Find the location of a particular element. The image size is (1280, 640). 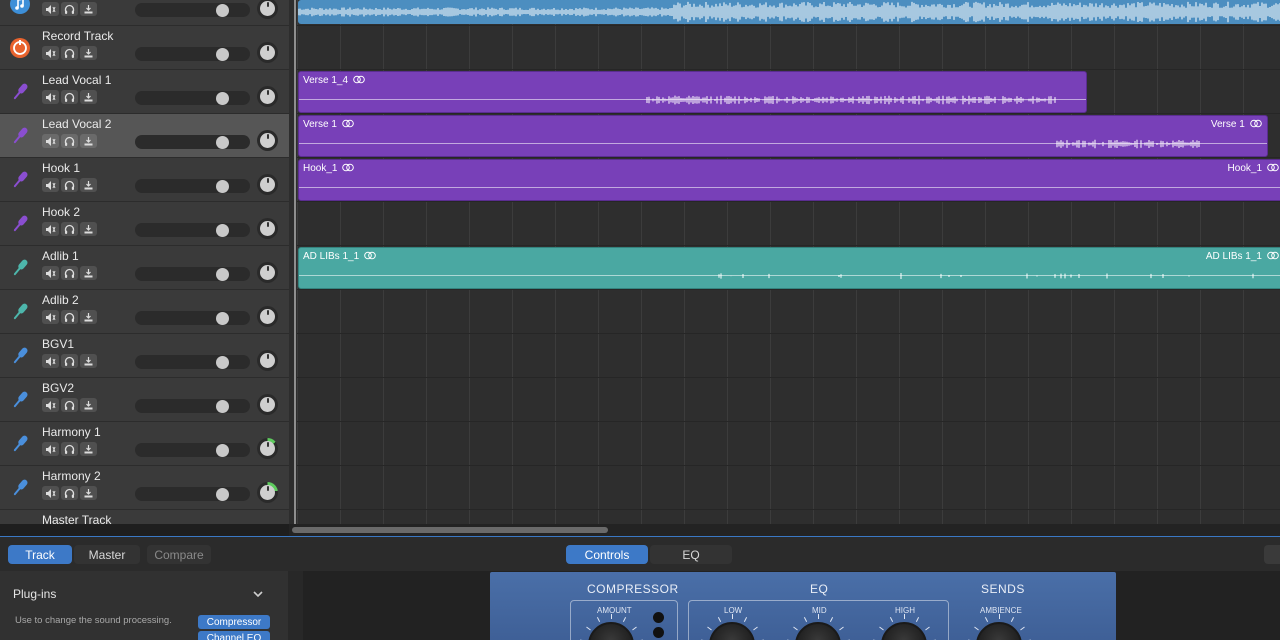

track-header: Lead Vocal 1 is located at coordinates (144, 92).